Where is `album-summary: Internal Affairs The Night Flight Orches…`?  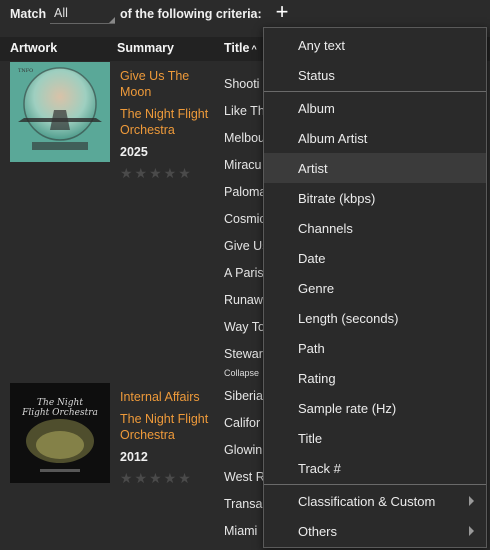 album-summary: Internal Affairs The Night Flight Orches… is located at coordinates (170, 438).